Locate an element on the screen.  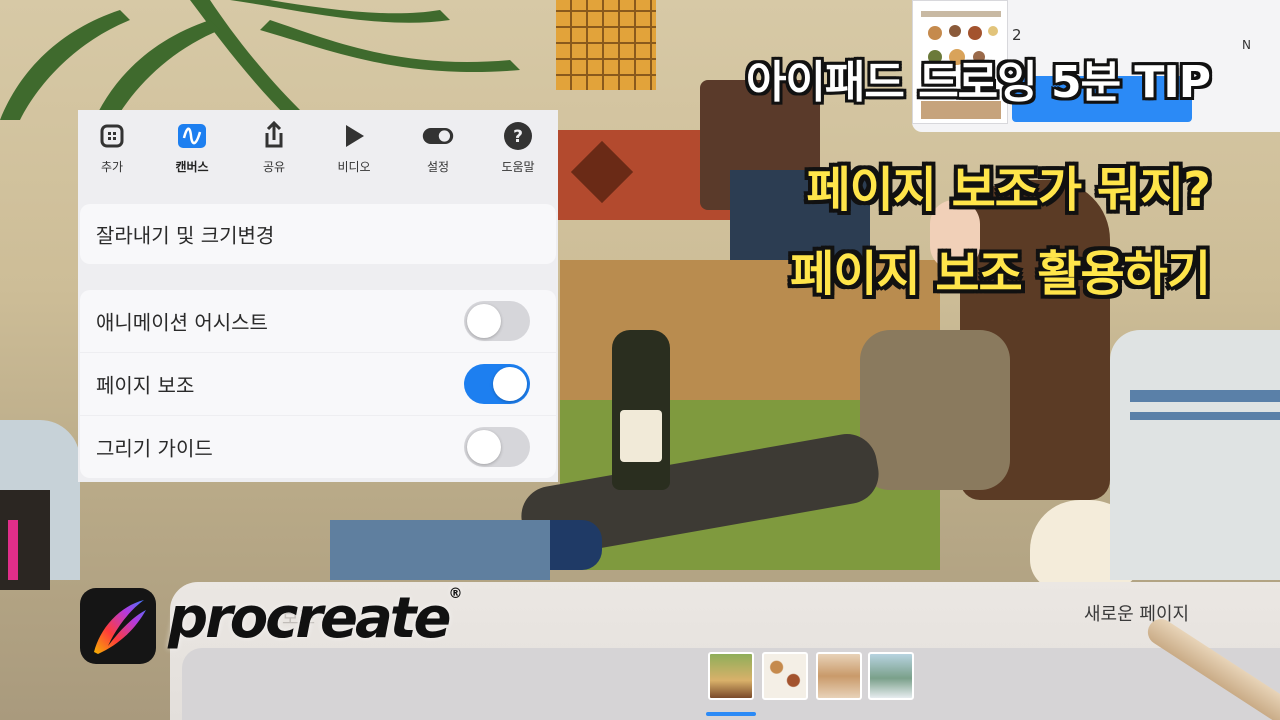
actions-tab-bar: 추가 캔버스 공유 비디오 설정 ? 도움말 is located at coordinates (318, 148).